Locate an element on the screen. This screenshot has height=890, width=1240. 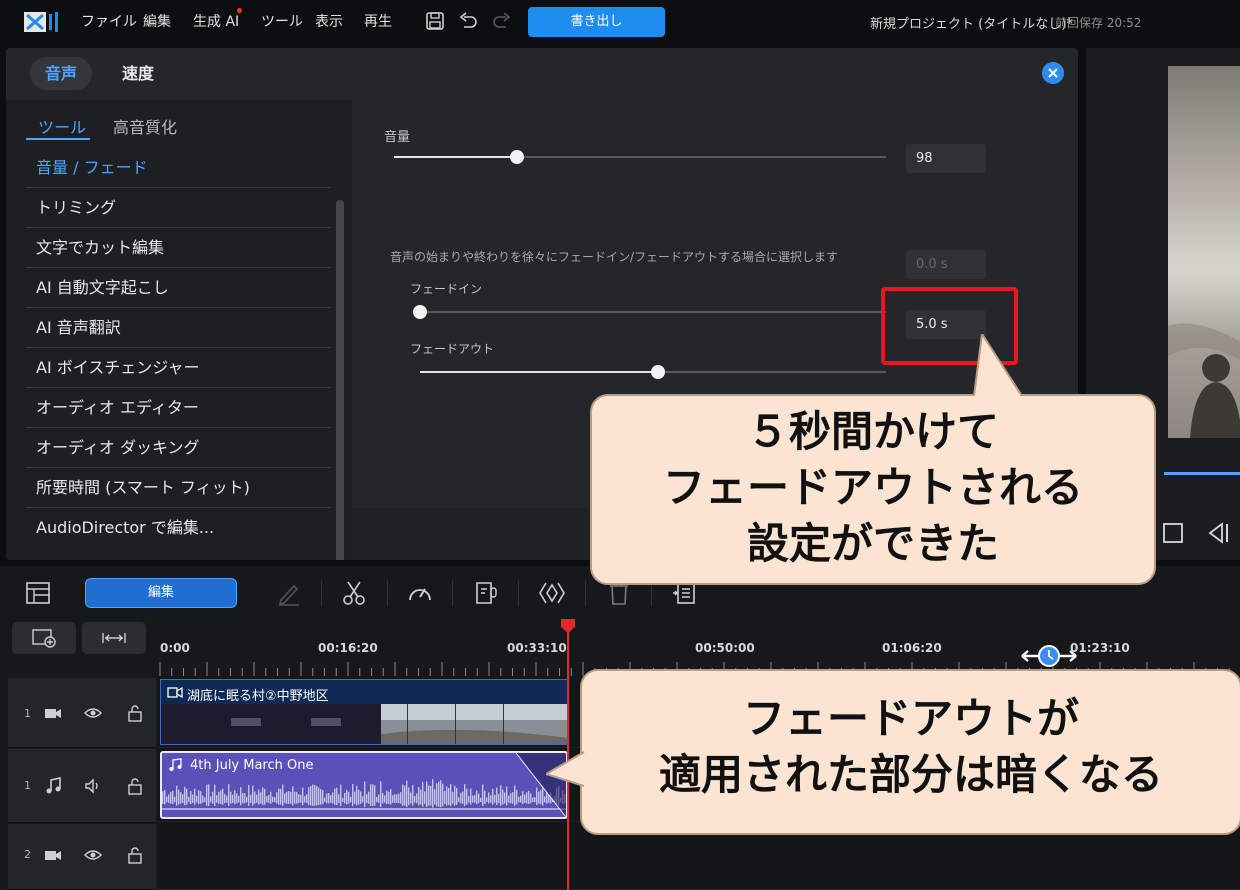
fade-in-slider-track is located at coordinates (653, 312).